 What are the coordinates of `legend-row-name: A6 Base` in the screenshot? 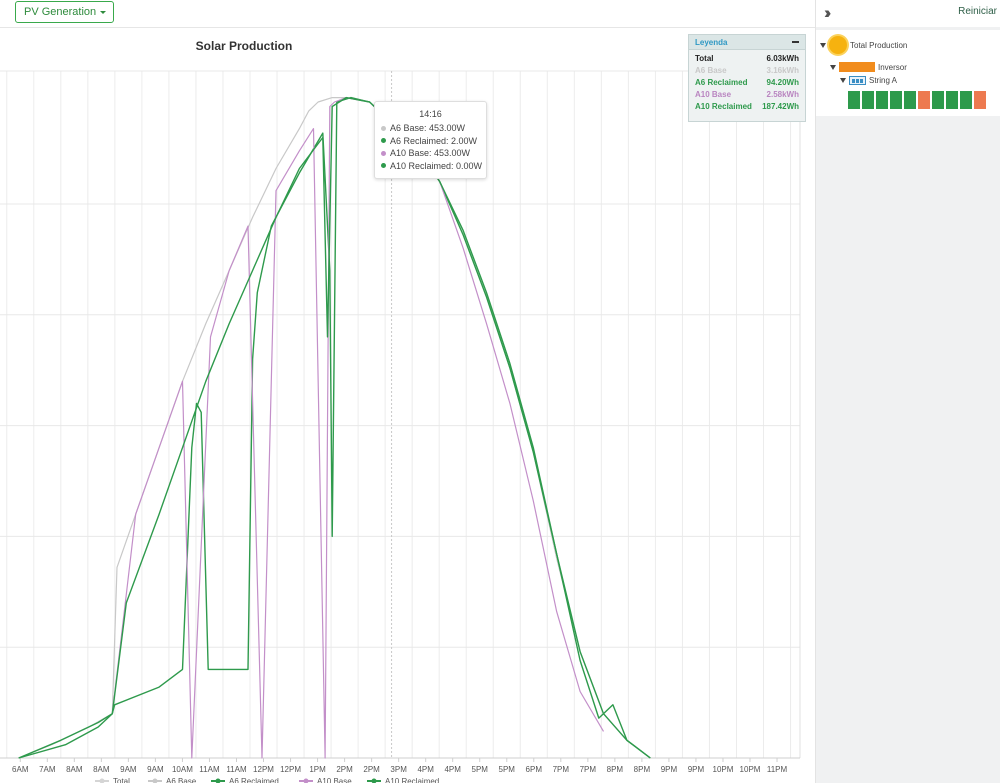 It's located at (711, 70).